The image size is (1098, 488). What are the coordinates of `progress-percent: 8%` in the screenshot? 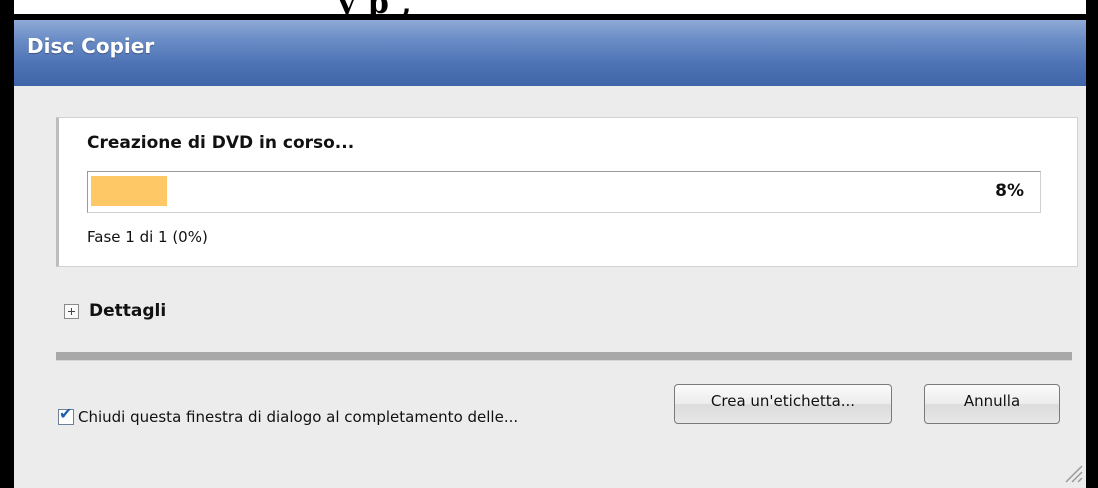 It's located at (1009, 191).